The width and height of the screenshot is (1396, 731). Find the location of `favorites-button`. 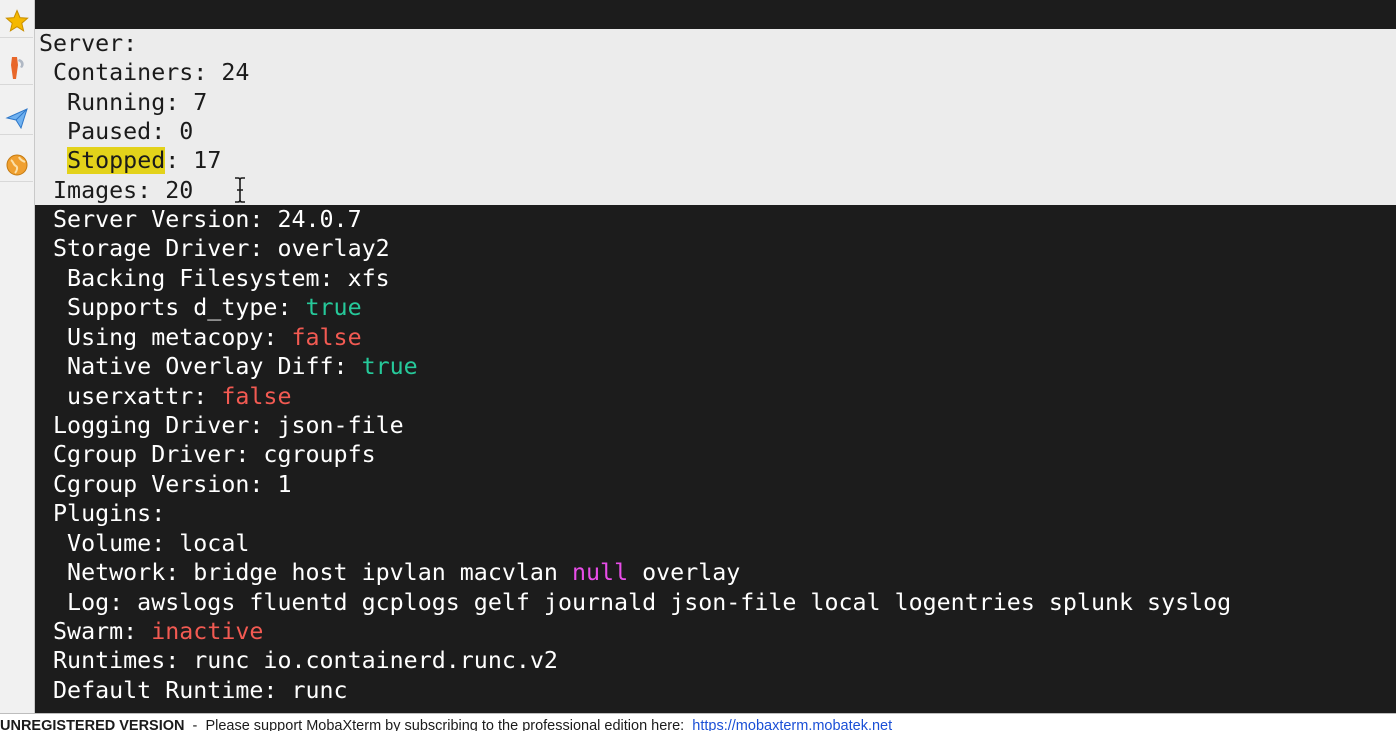

favorites-button is located at coordinates (16, 21).